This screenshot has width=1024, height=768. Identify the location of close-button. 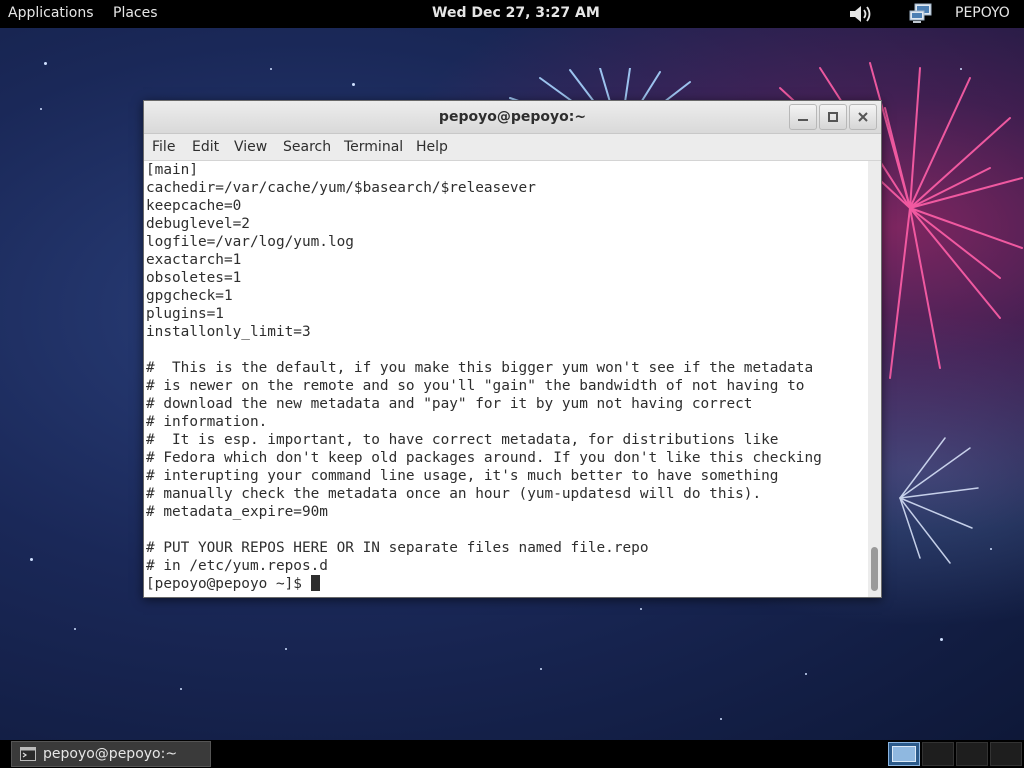
(863, 117).